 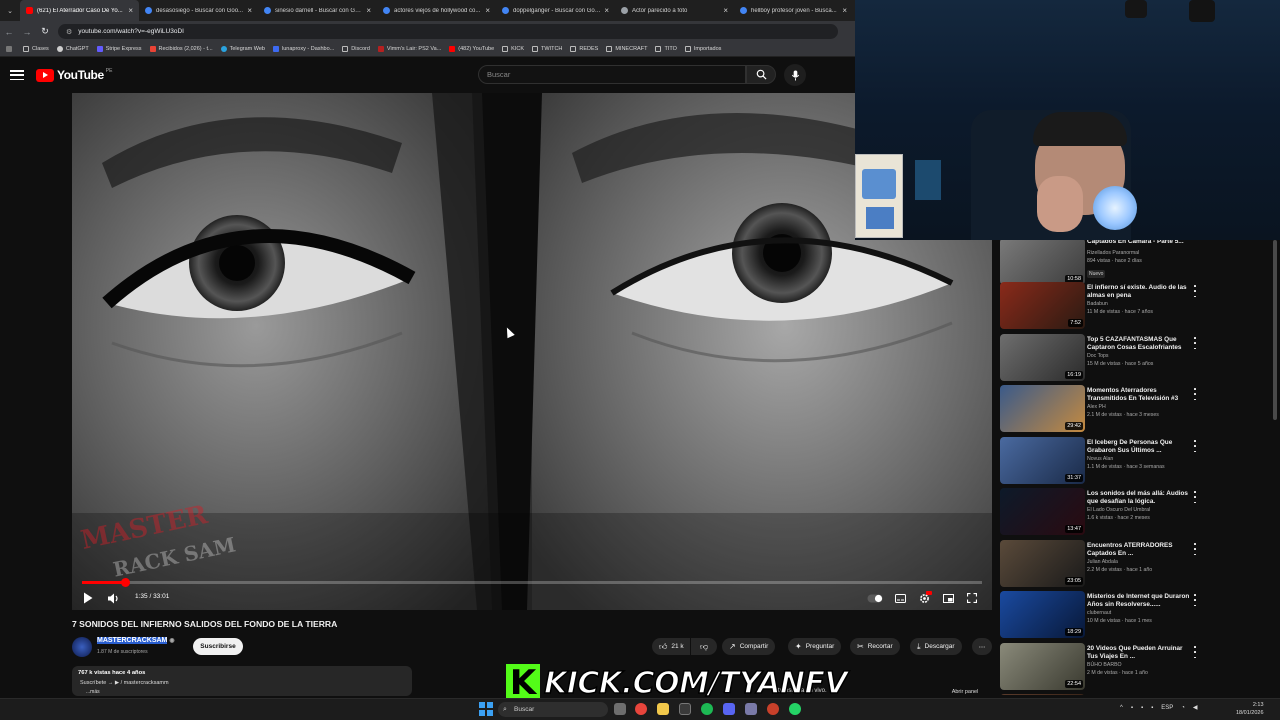 I want to click on bookmark-apps, so click(x=10, y=49).